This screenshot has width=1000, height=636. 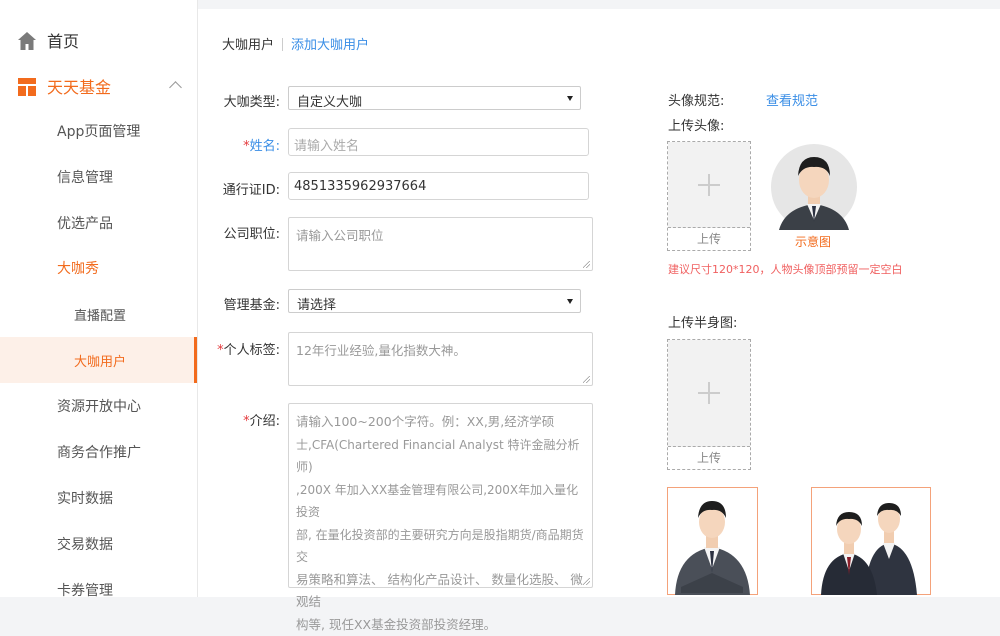 I want to click on fund-section-icon, so click(x=27, y=87).